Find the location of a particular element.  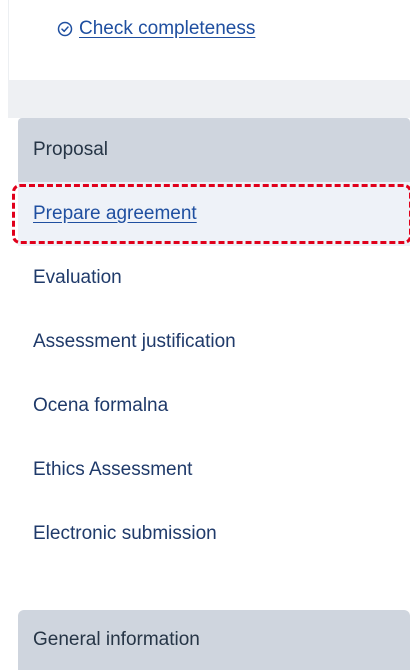

menu-section-label: General information is located at coordinates (116, 639).